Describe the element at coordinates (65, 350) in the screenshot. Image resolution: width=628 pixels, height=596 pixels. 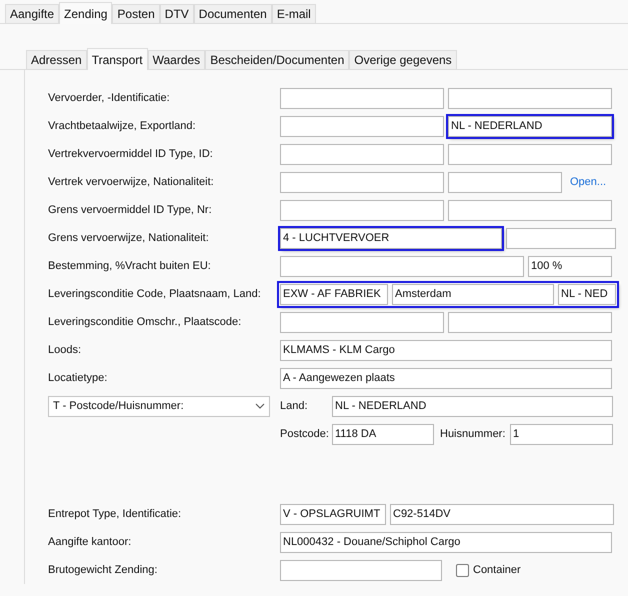
I see `field-label: Loods:` at that location.